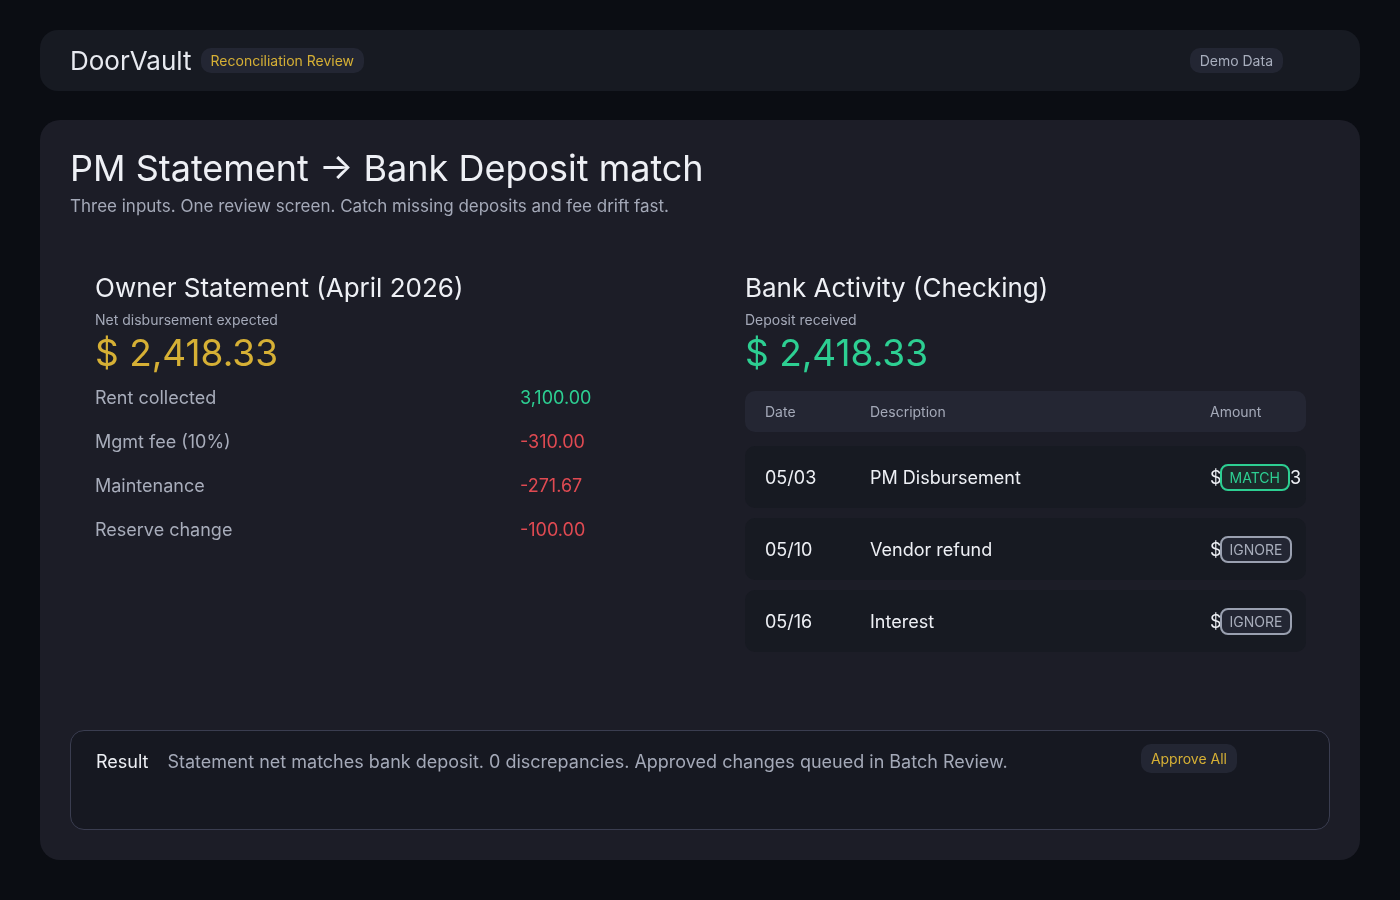  I want to click on column-header: Description, so click(908, 411).